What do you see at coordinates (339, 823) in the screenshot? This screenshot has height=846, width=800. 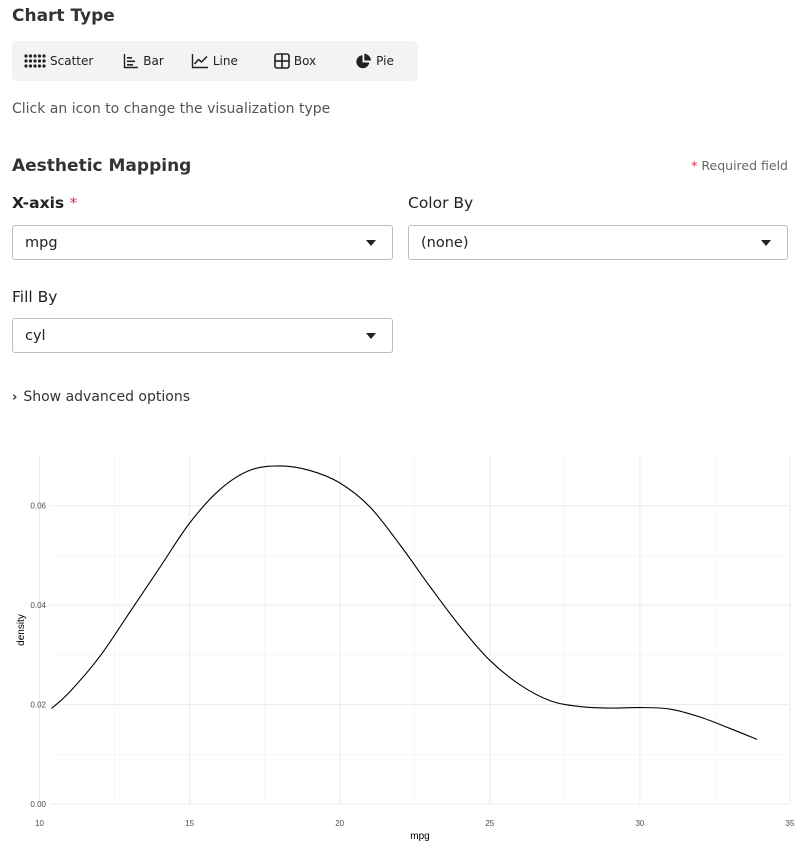 I see `x-tick-label: 20` at bounding box center [339, 823].